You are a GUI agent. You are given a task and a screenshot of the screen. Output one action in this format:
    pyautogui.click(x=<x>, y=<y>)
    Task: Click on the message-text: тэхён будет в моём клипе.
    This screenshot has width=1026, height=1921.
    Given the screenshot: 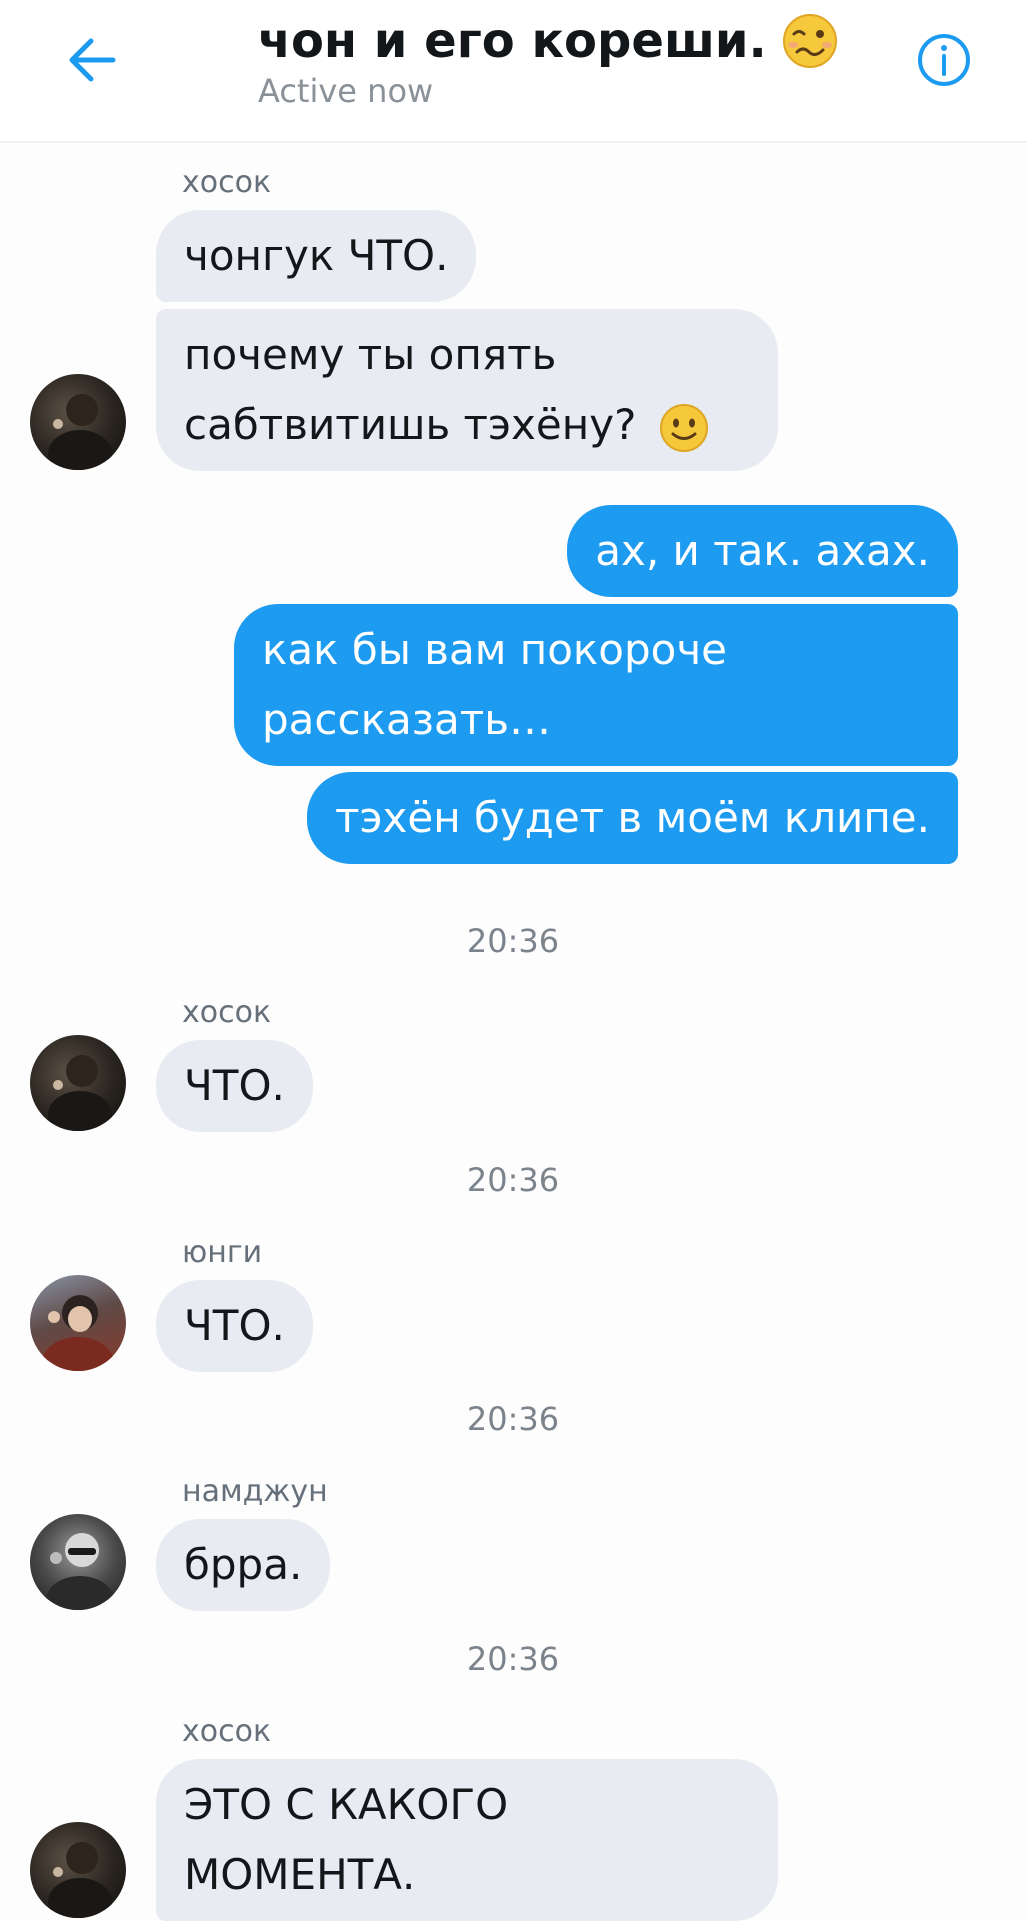 What is the action you would take?
    pyautogui.click(x=632, y=817)
    